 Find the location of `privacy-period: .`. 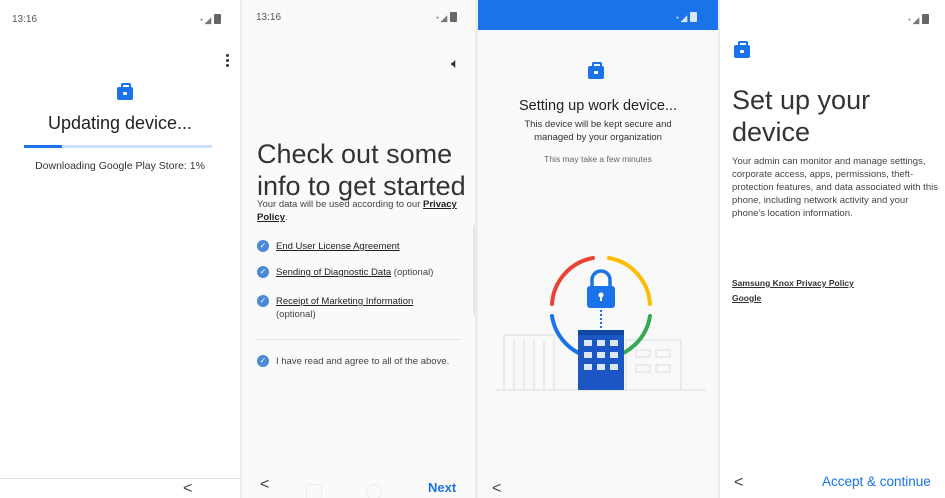

privacy-period: . is located at coordinates (286, 217).